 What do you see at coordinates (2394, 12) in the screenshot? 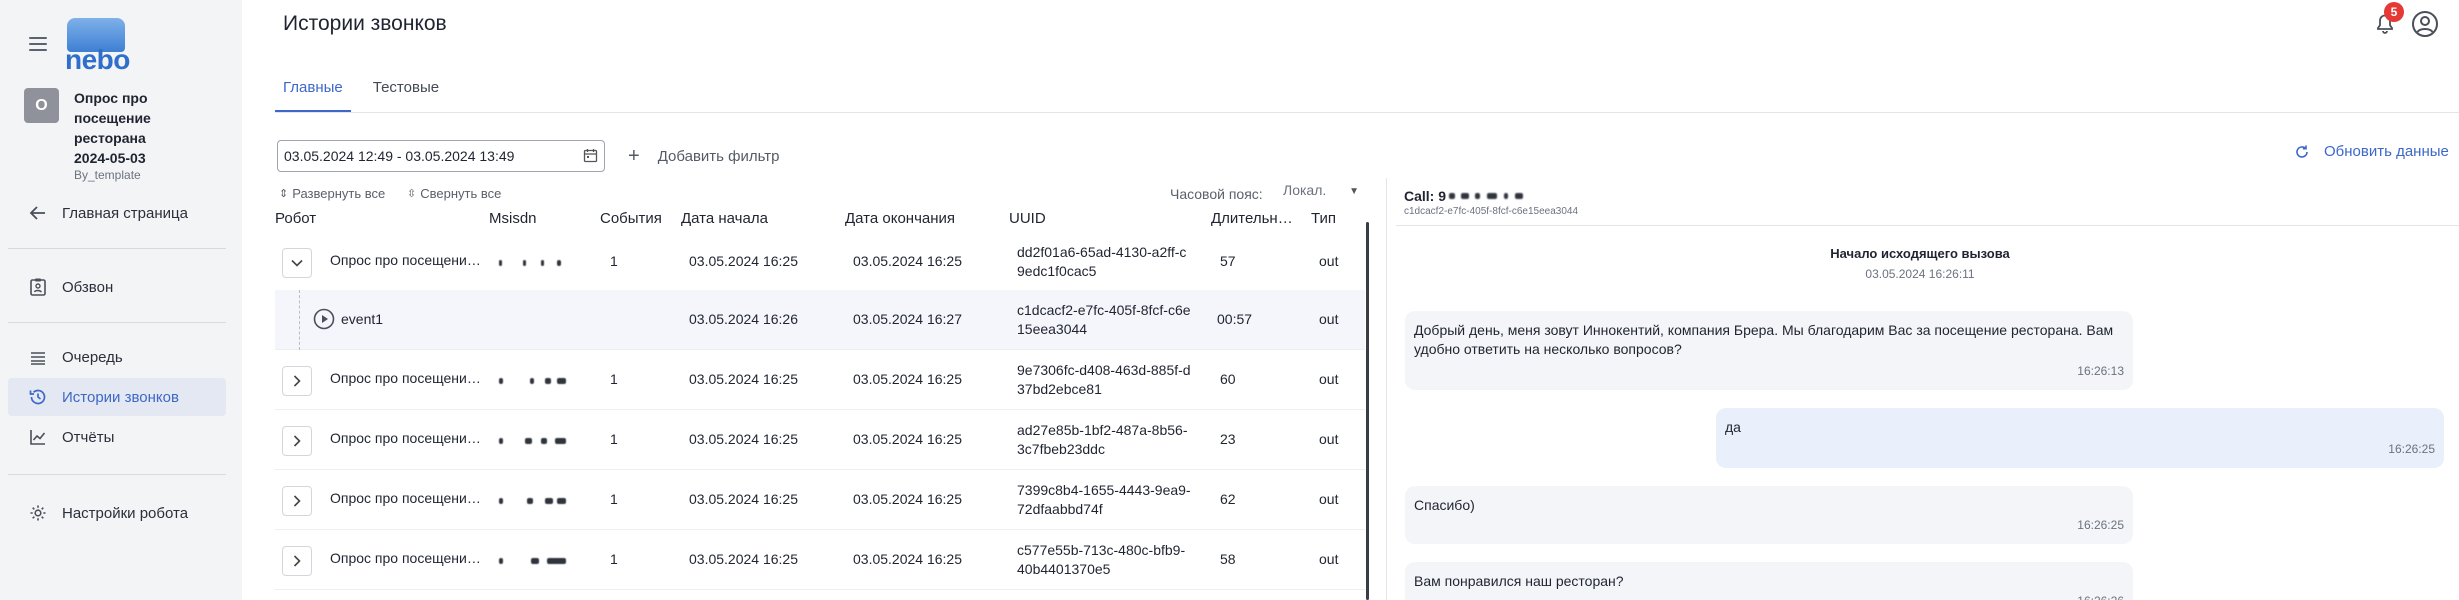
I see `notification-badge: 5` at bounding box center [2394, 12].